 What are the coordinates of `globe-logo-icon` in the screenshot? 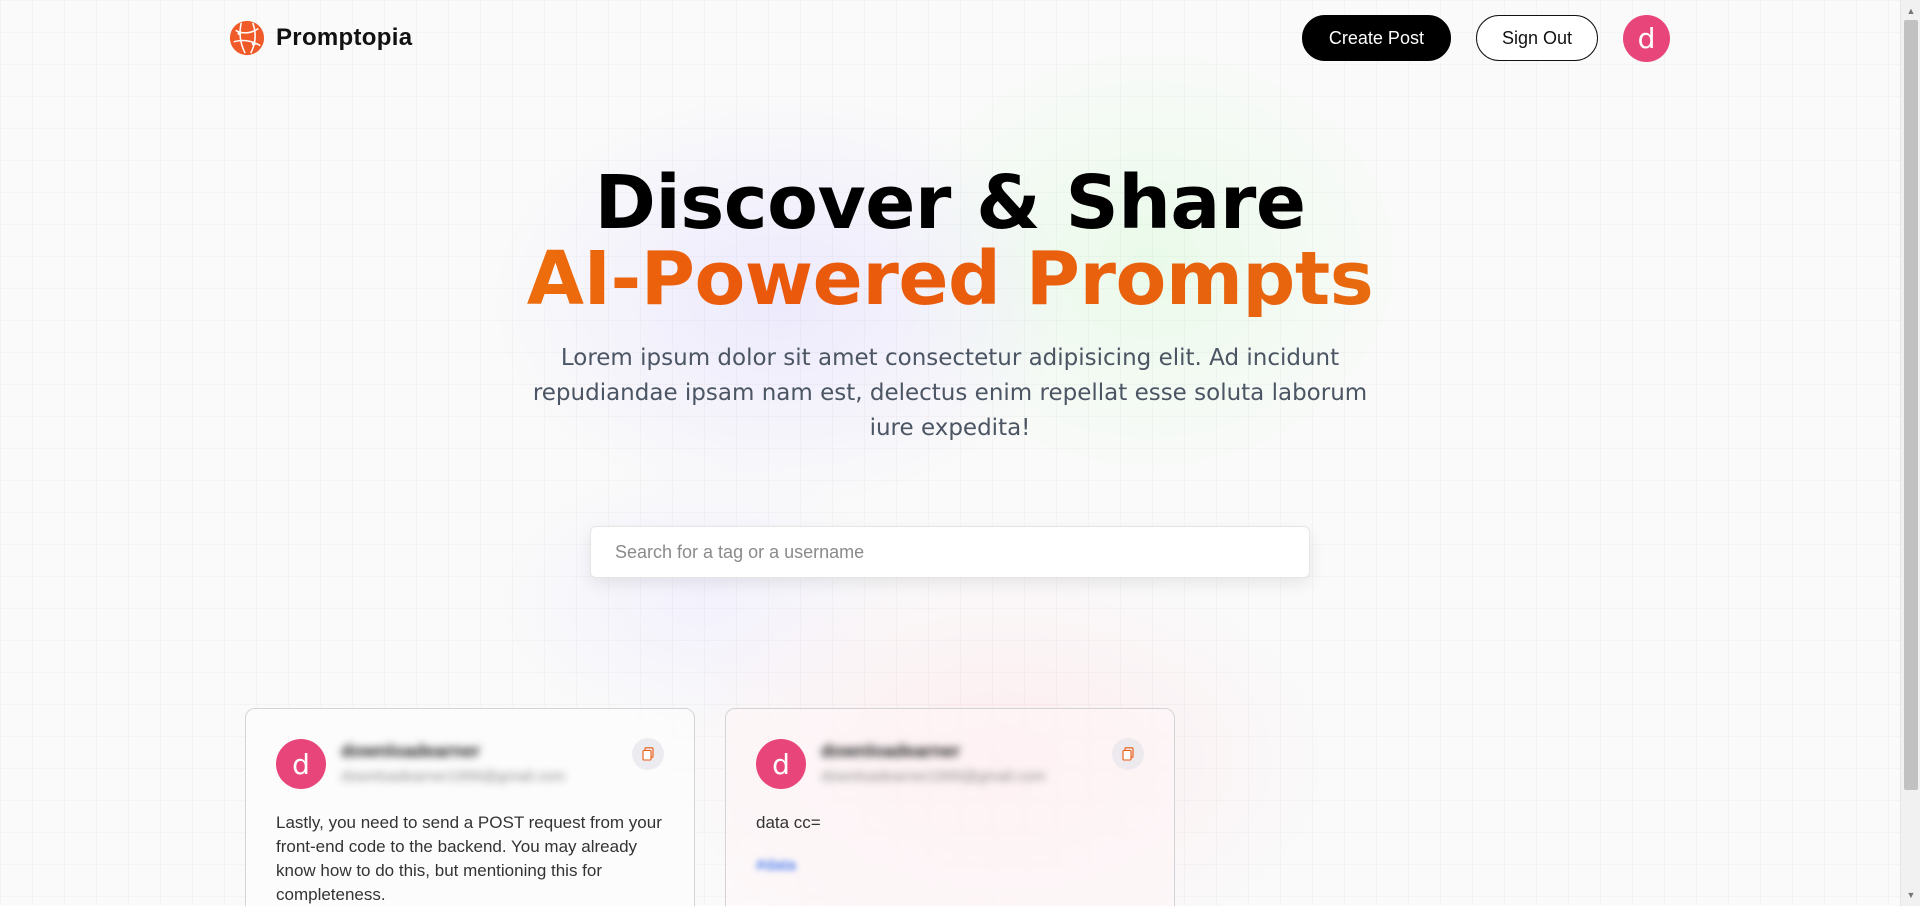 It's located at (247, 38).